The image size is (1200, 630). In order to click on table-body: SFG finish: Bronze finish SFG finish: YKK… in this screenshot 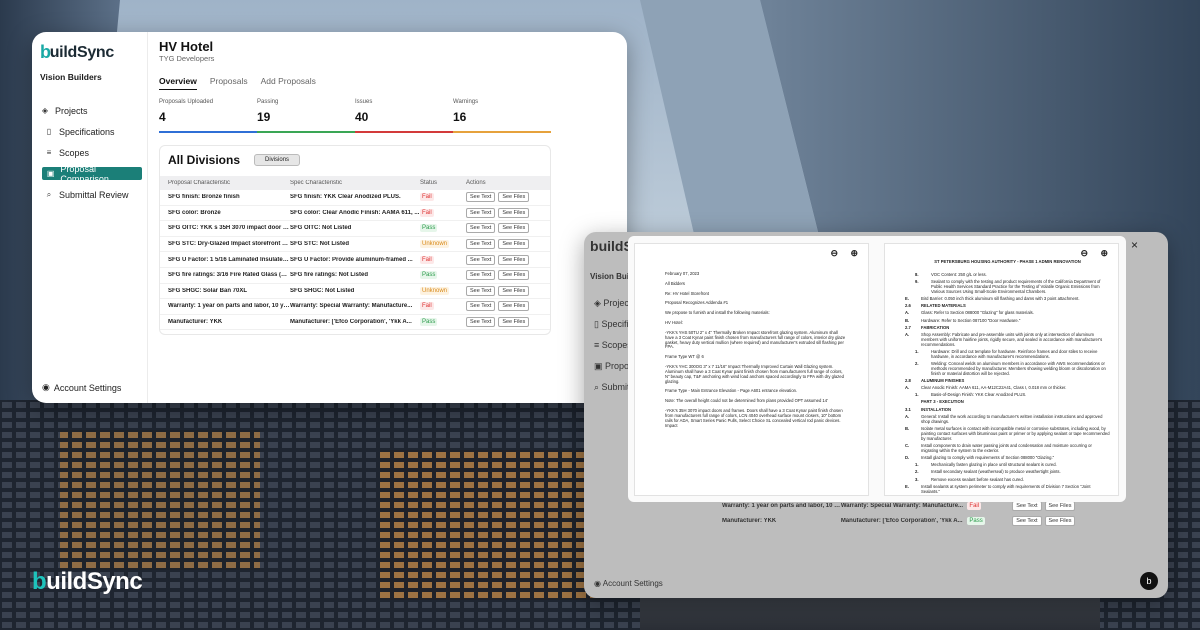, I will do `click(355, 260)`.